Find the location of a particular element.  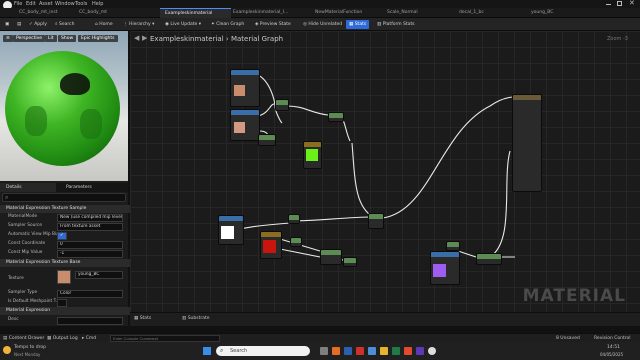

cmd-button: ▸ Cmd is located at coordinates (89, 338).